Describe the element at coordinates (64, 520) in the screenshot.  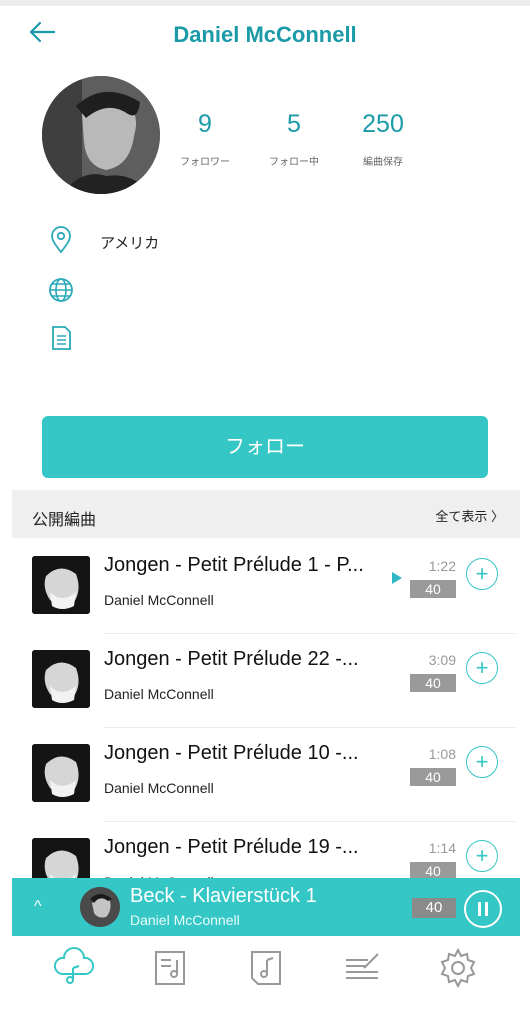
I see `section-title: 公開編曲` at that location.